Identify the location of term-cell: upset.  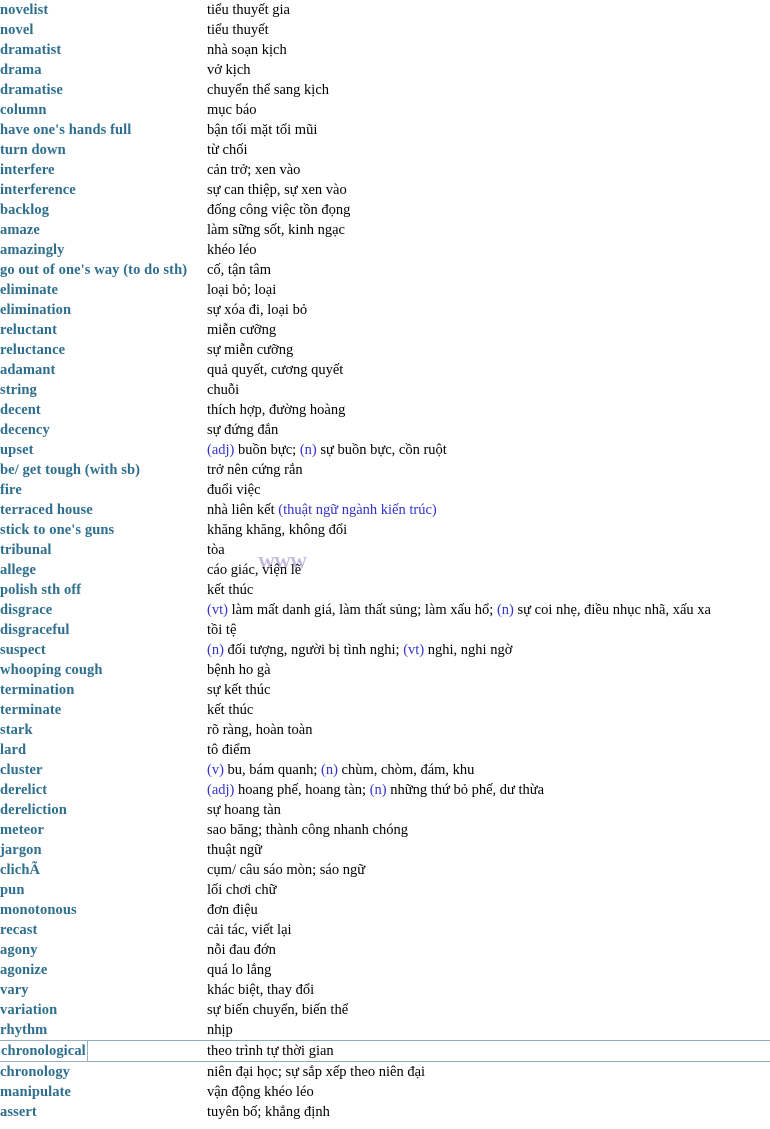
(103, 450).